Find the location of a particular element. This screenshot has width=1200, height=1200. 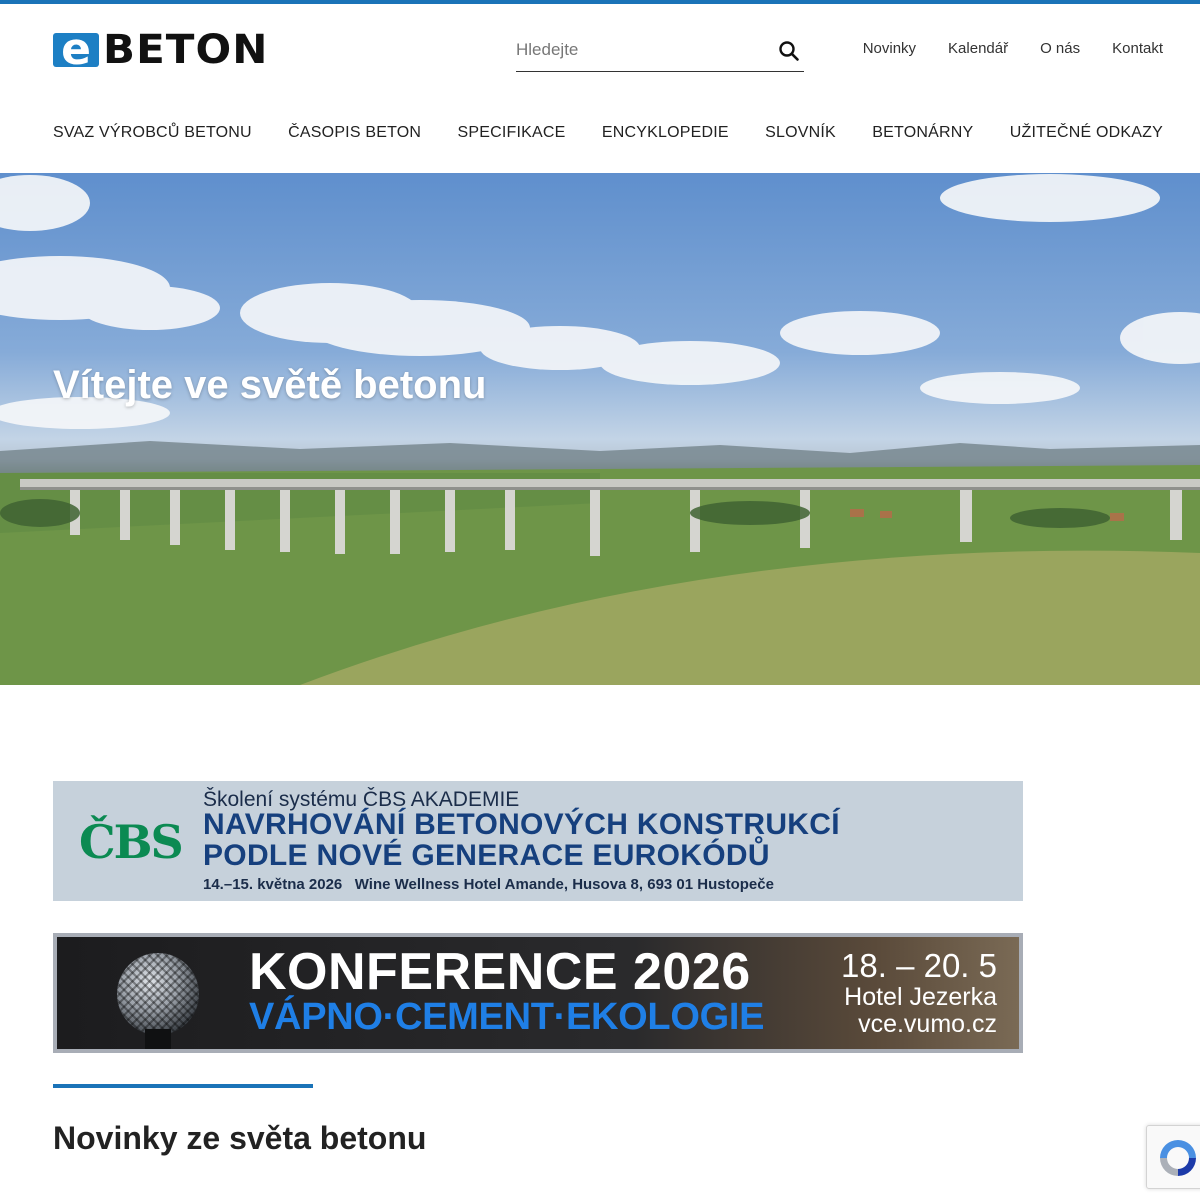

news-section-title: Novinky ze světa betonu is located at coordinates (239, 1138).